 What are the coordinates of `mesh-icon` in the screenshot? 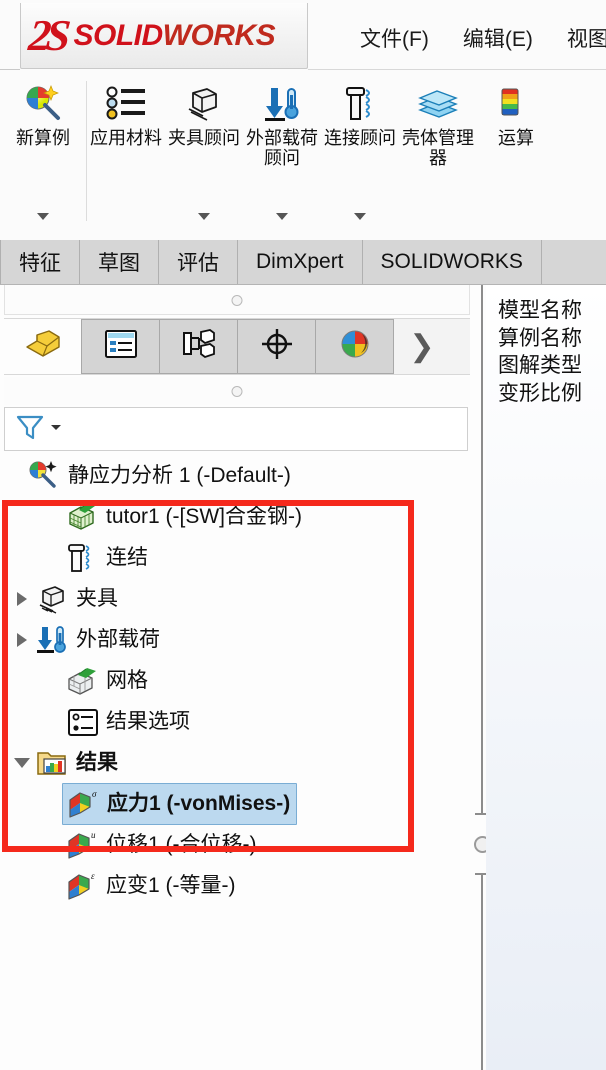 It's located at (83, 681).